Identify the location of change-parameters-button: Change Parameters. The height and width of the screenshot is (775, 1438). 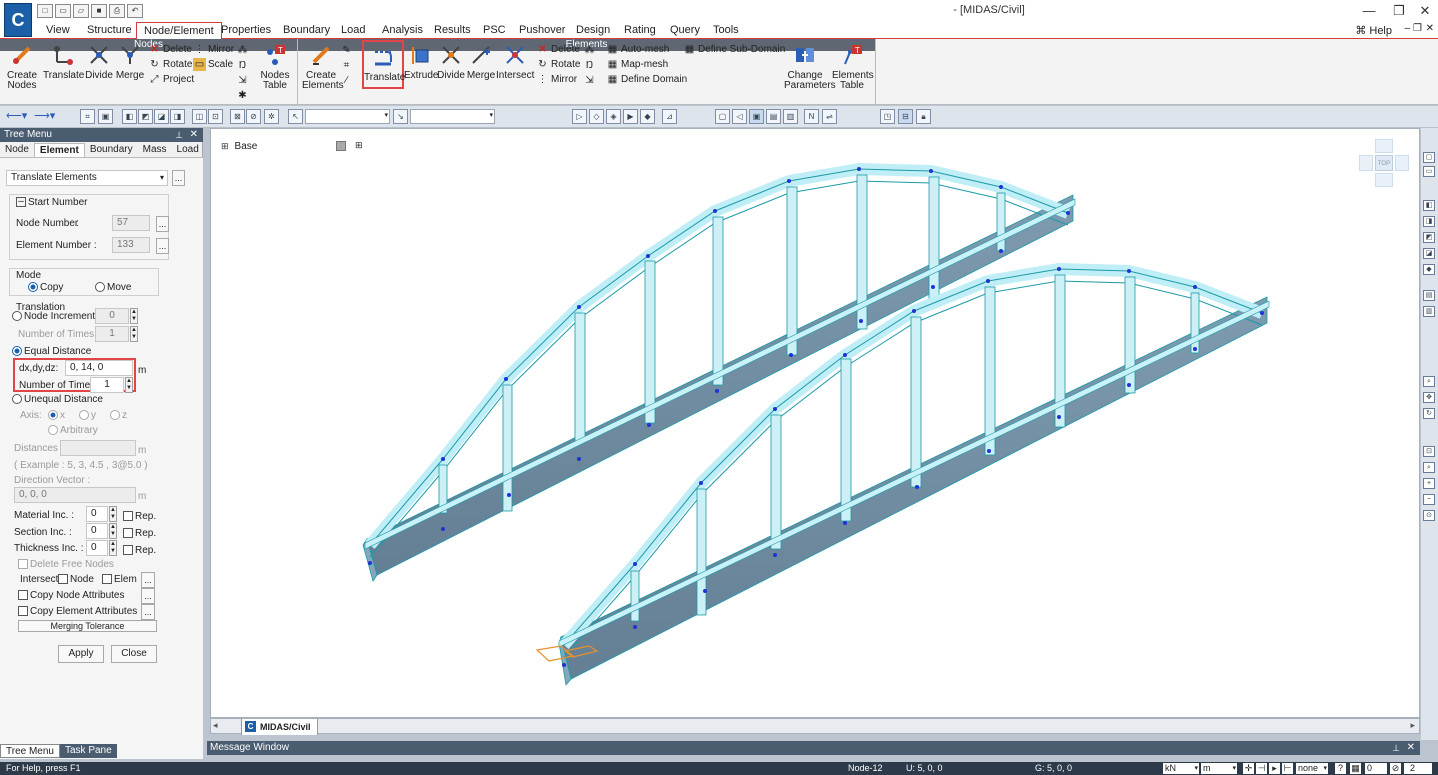
(810, 66).